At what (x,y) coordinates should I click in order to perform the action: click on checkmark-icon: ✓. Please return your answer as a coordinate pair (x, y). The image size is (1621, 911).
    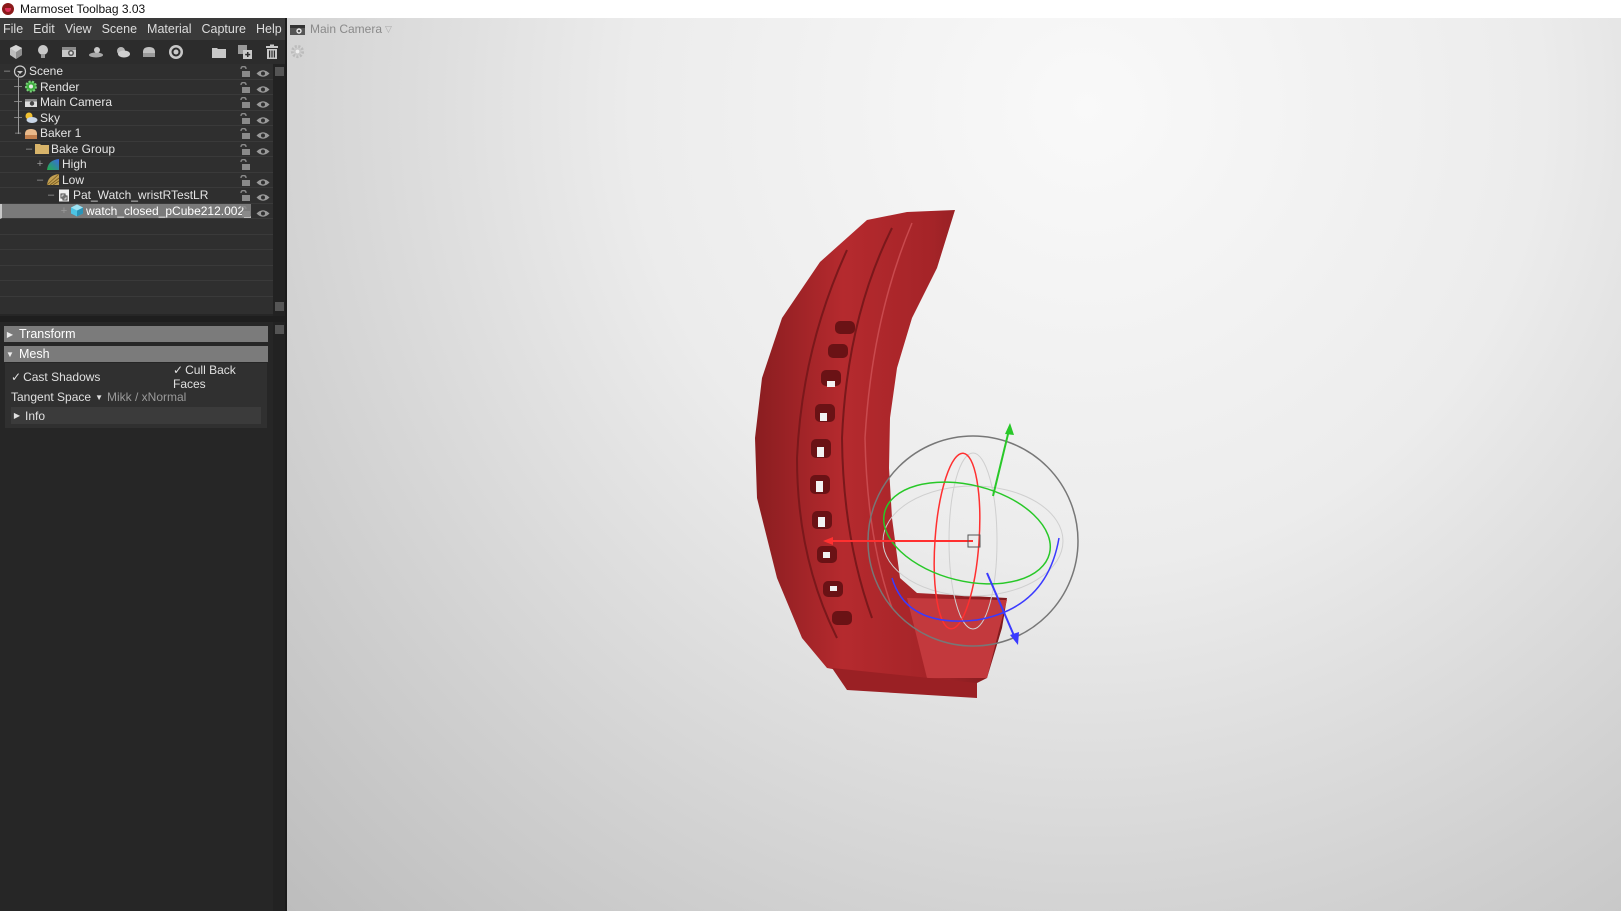
    Looking at the image, I should click on (16, 377).